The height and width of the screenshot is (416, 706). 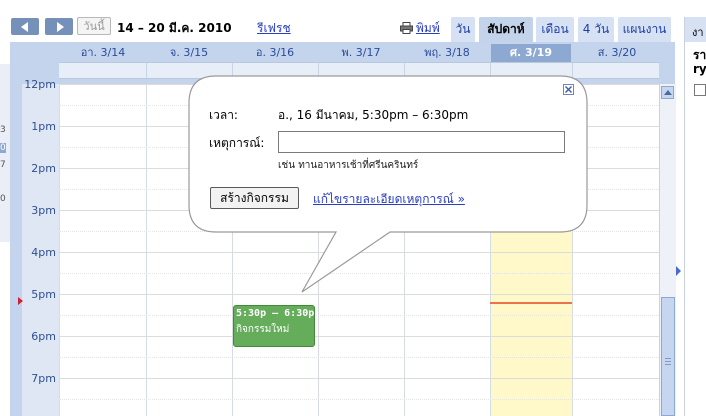 I want to click on event-title-input, so click(x=421, y=142).